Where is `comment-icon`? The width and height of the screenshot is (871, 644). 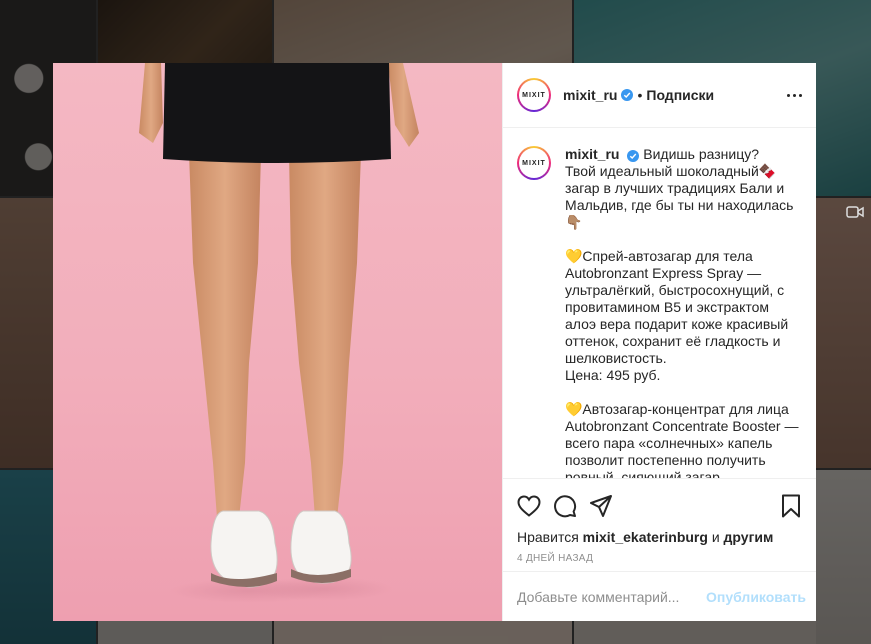
comment-icon is located at coordinates (565, 506).